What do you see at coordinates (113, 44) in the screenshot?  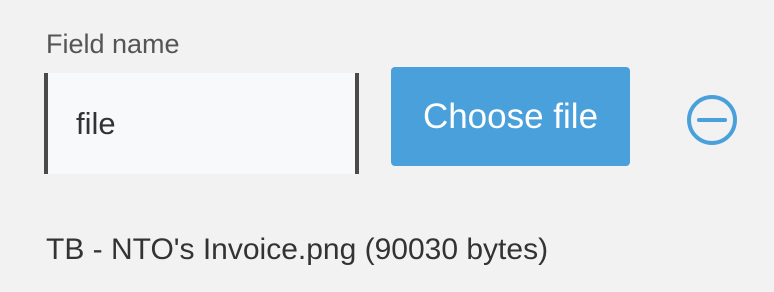 I see `field-name-label: Field name` at bounding box center [113, 44].